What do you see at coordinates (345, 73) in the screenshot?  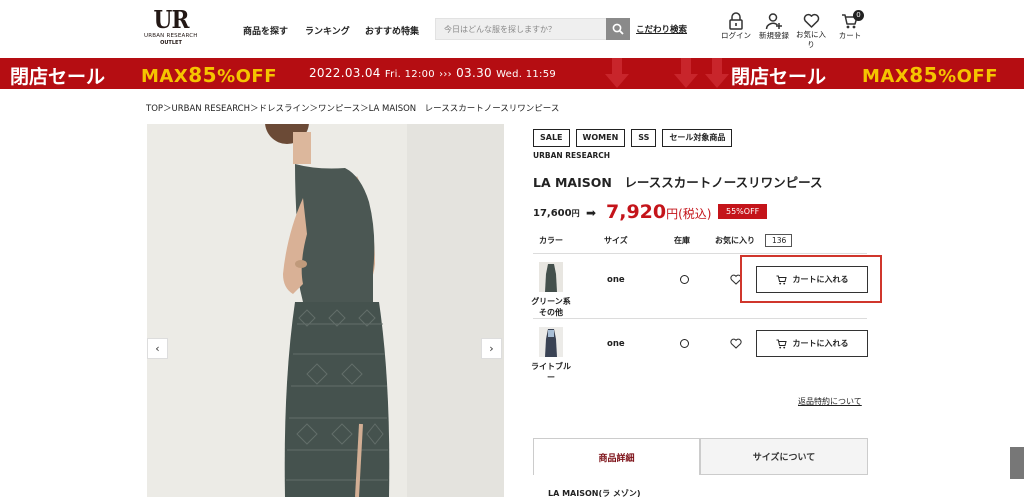 I see `banner-start-date: 2022.03.04` at bounding box center [345, 73].